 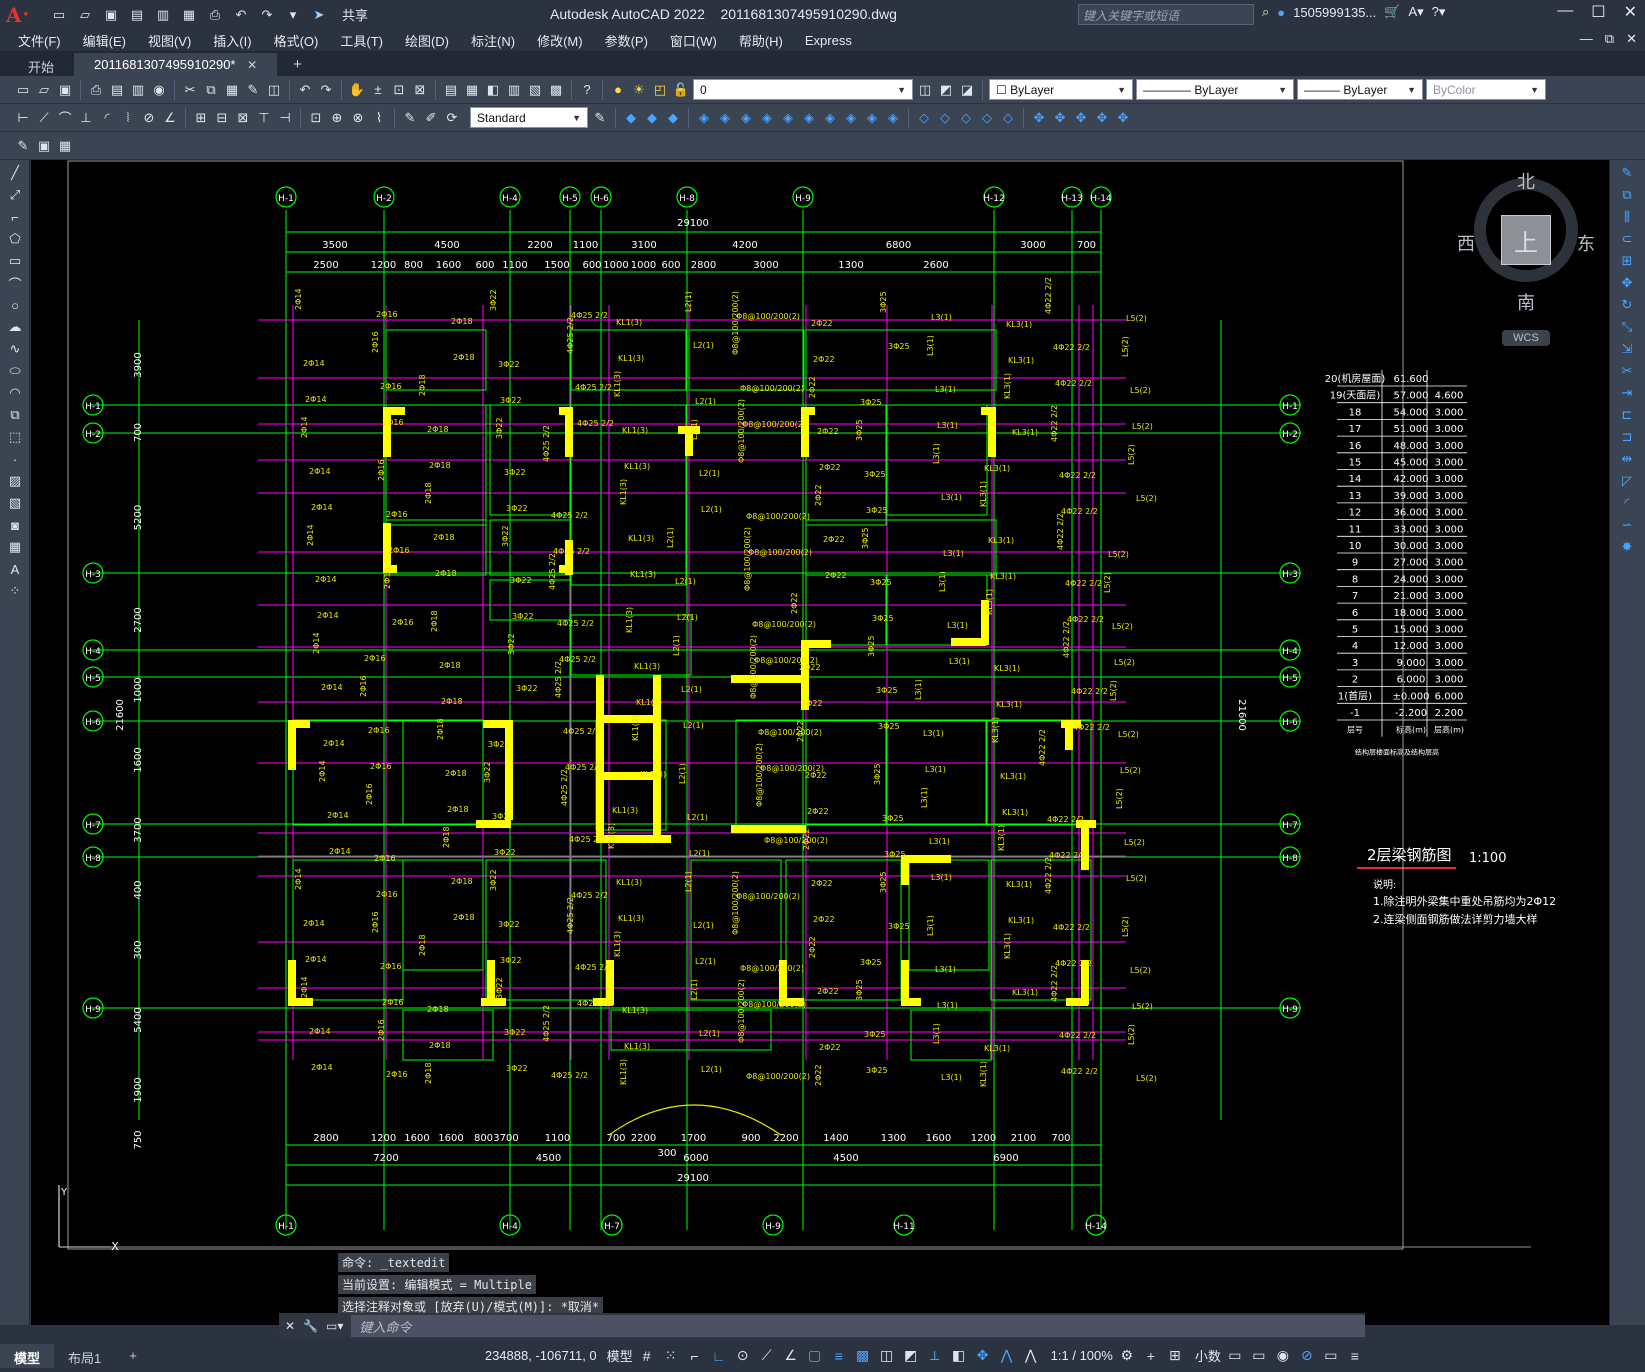 What do you see at coordinates (431, 118) in the screenshot?
I see `dim-text-edit-icon: ✐` at bounding box center [431, 118].